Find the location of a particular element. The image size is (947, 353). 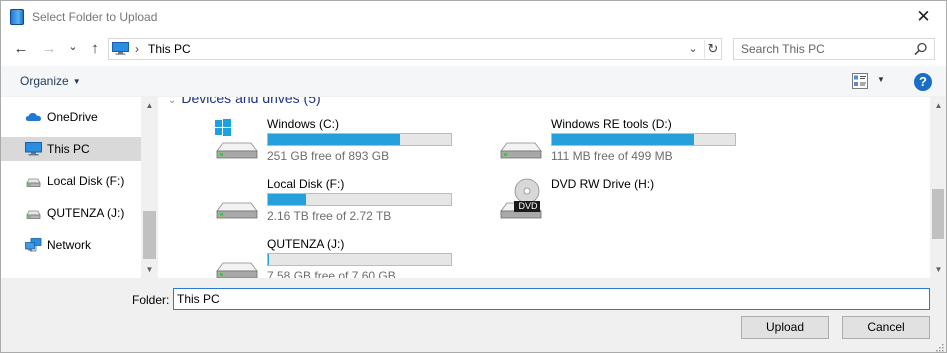

forward-button: → is located at coordinates (49, 49).